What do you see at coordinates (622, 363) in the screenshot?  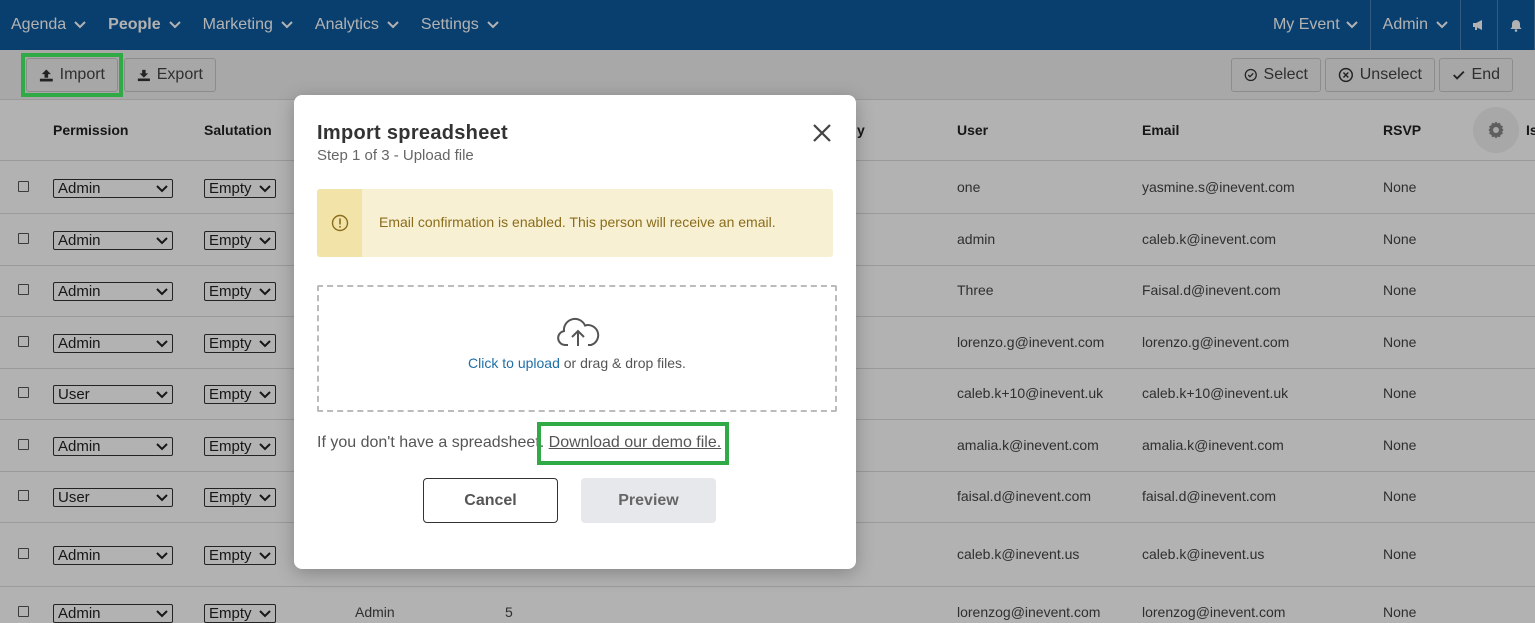 I see `upload-instructions-rest: or drag & drop files.` at bounding box center [622, 363].